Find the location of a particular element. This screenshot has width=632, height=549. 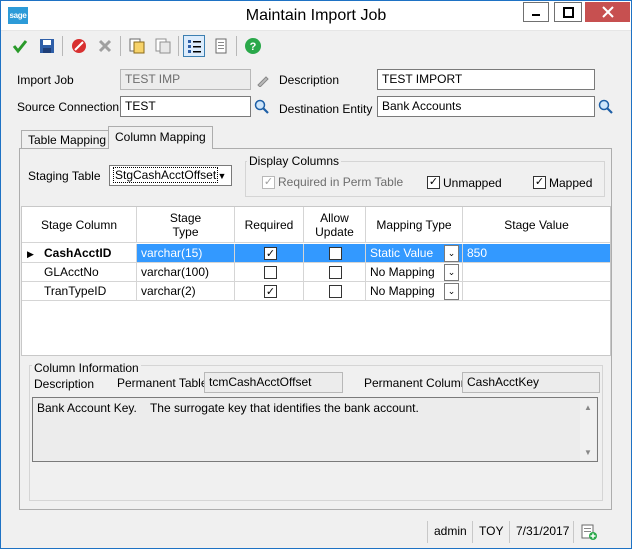

toolbar: ? is located at coordinates (316, 46).